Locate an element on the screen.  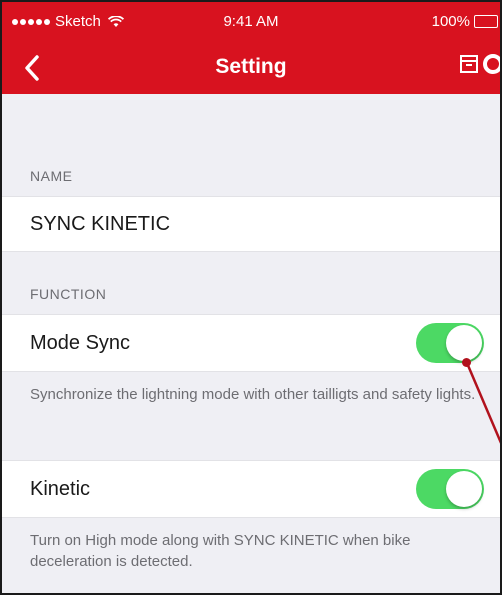
status-time: 9:41 AM is located at coordinates (251, 21).